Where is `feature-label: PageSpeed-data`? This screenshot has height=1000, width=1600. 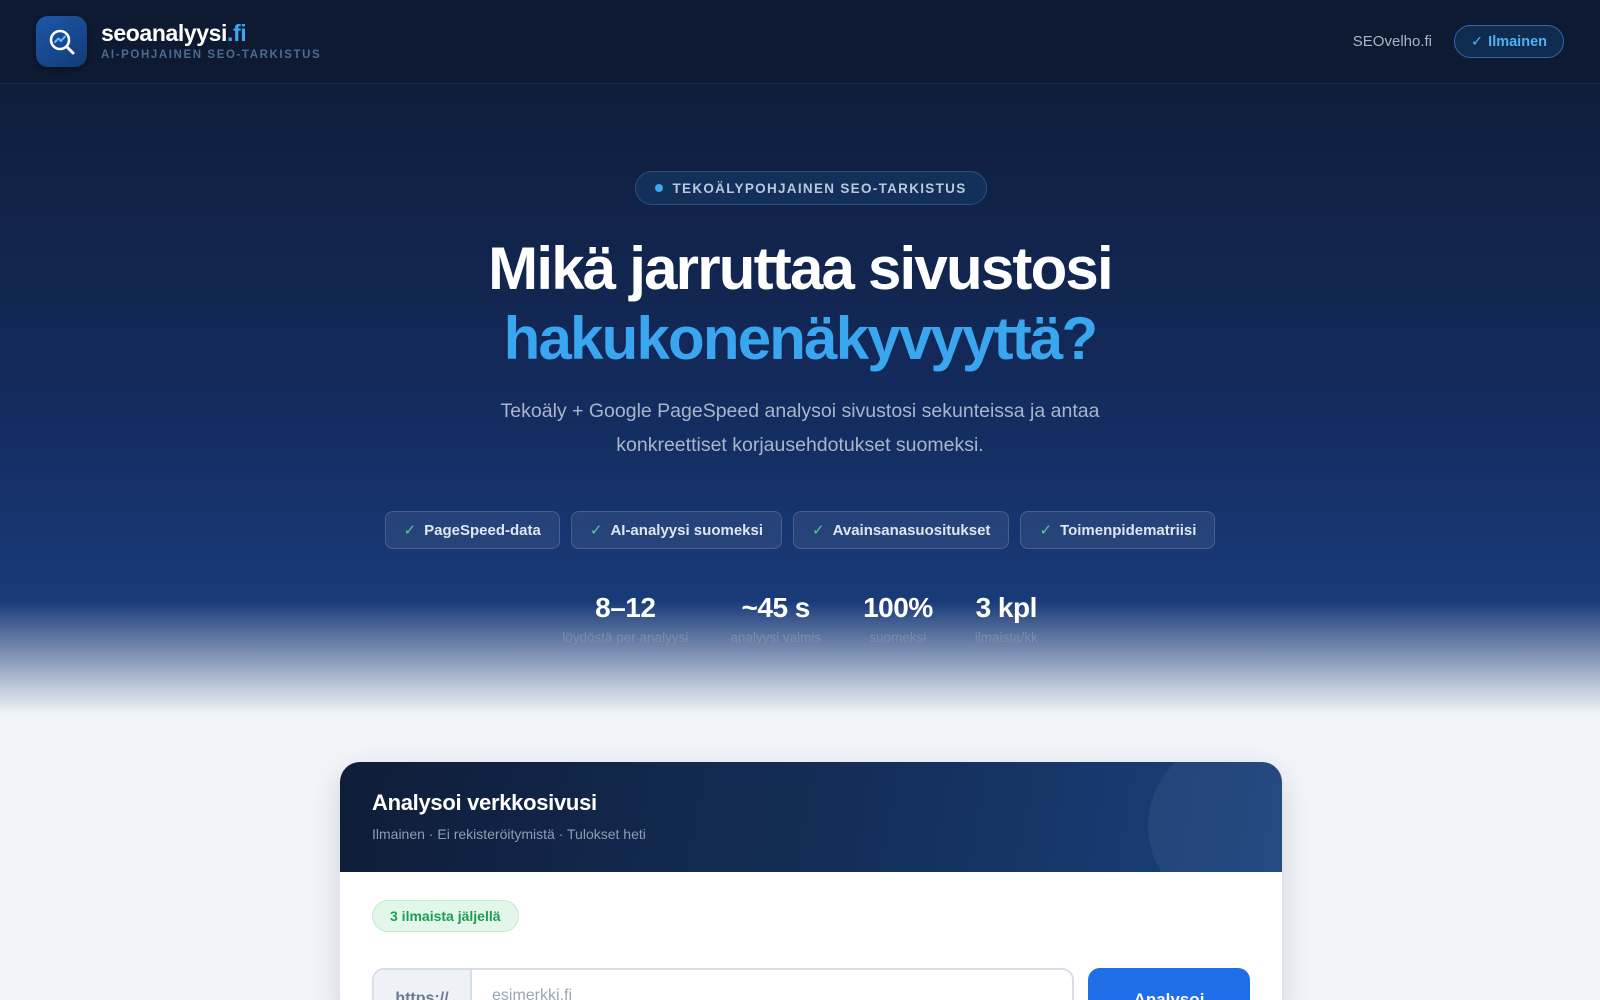 feature-label: PageSpeed-data is located at coordinates (482, 530).